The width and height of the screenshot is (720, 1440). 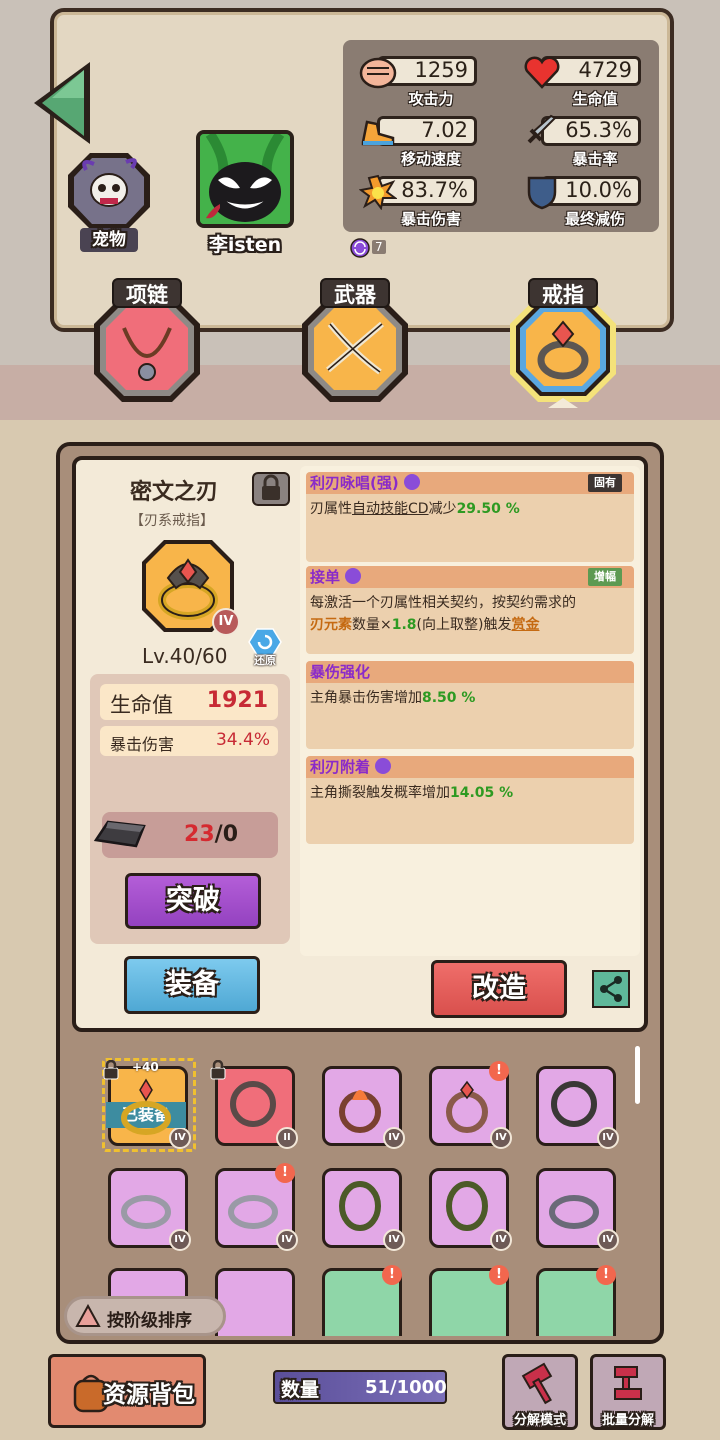 I want to click on affix-2-swirl-icon, so click(x=353, y=576).